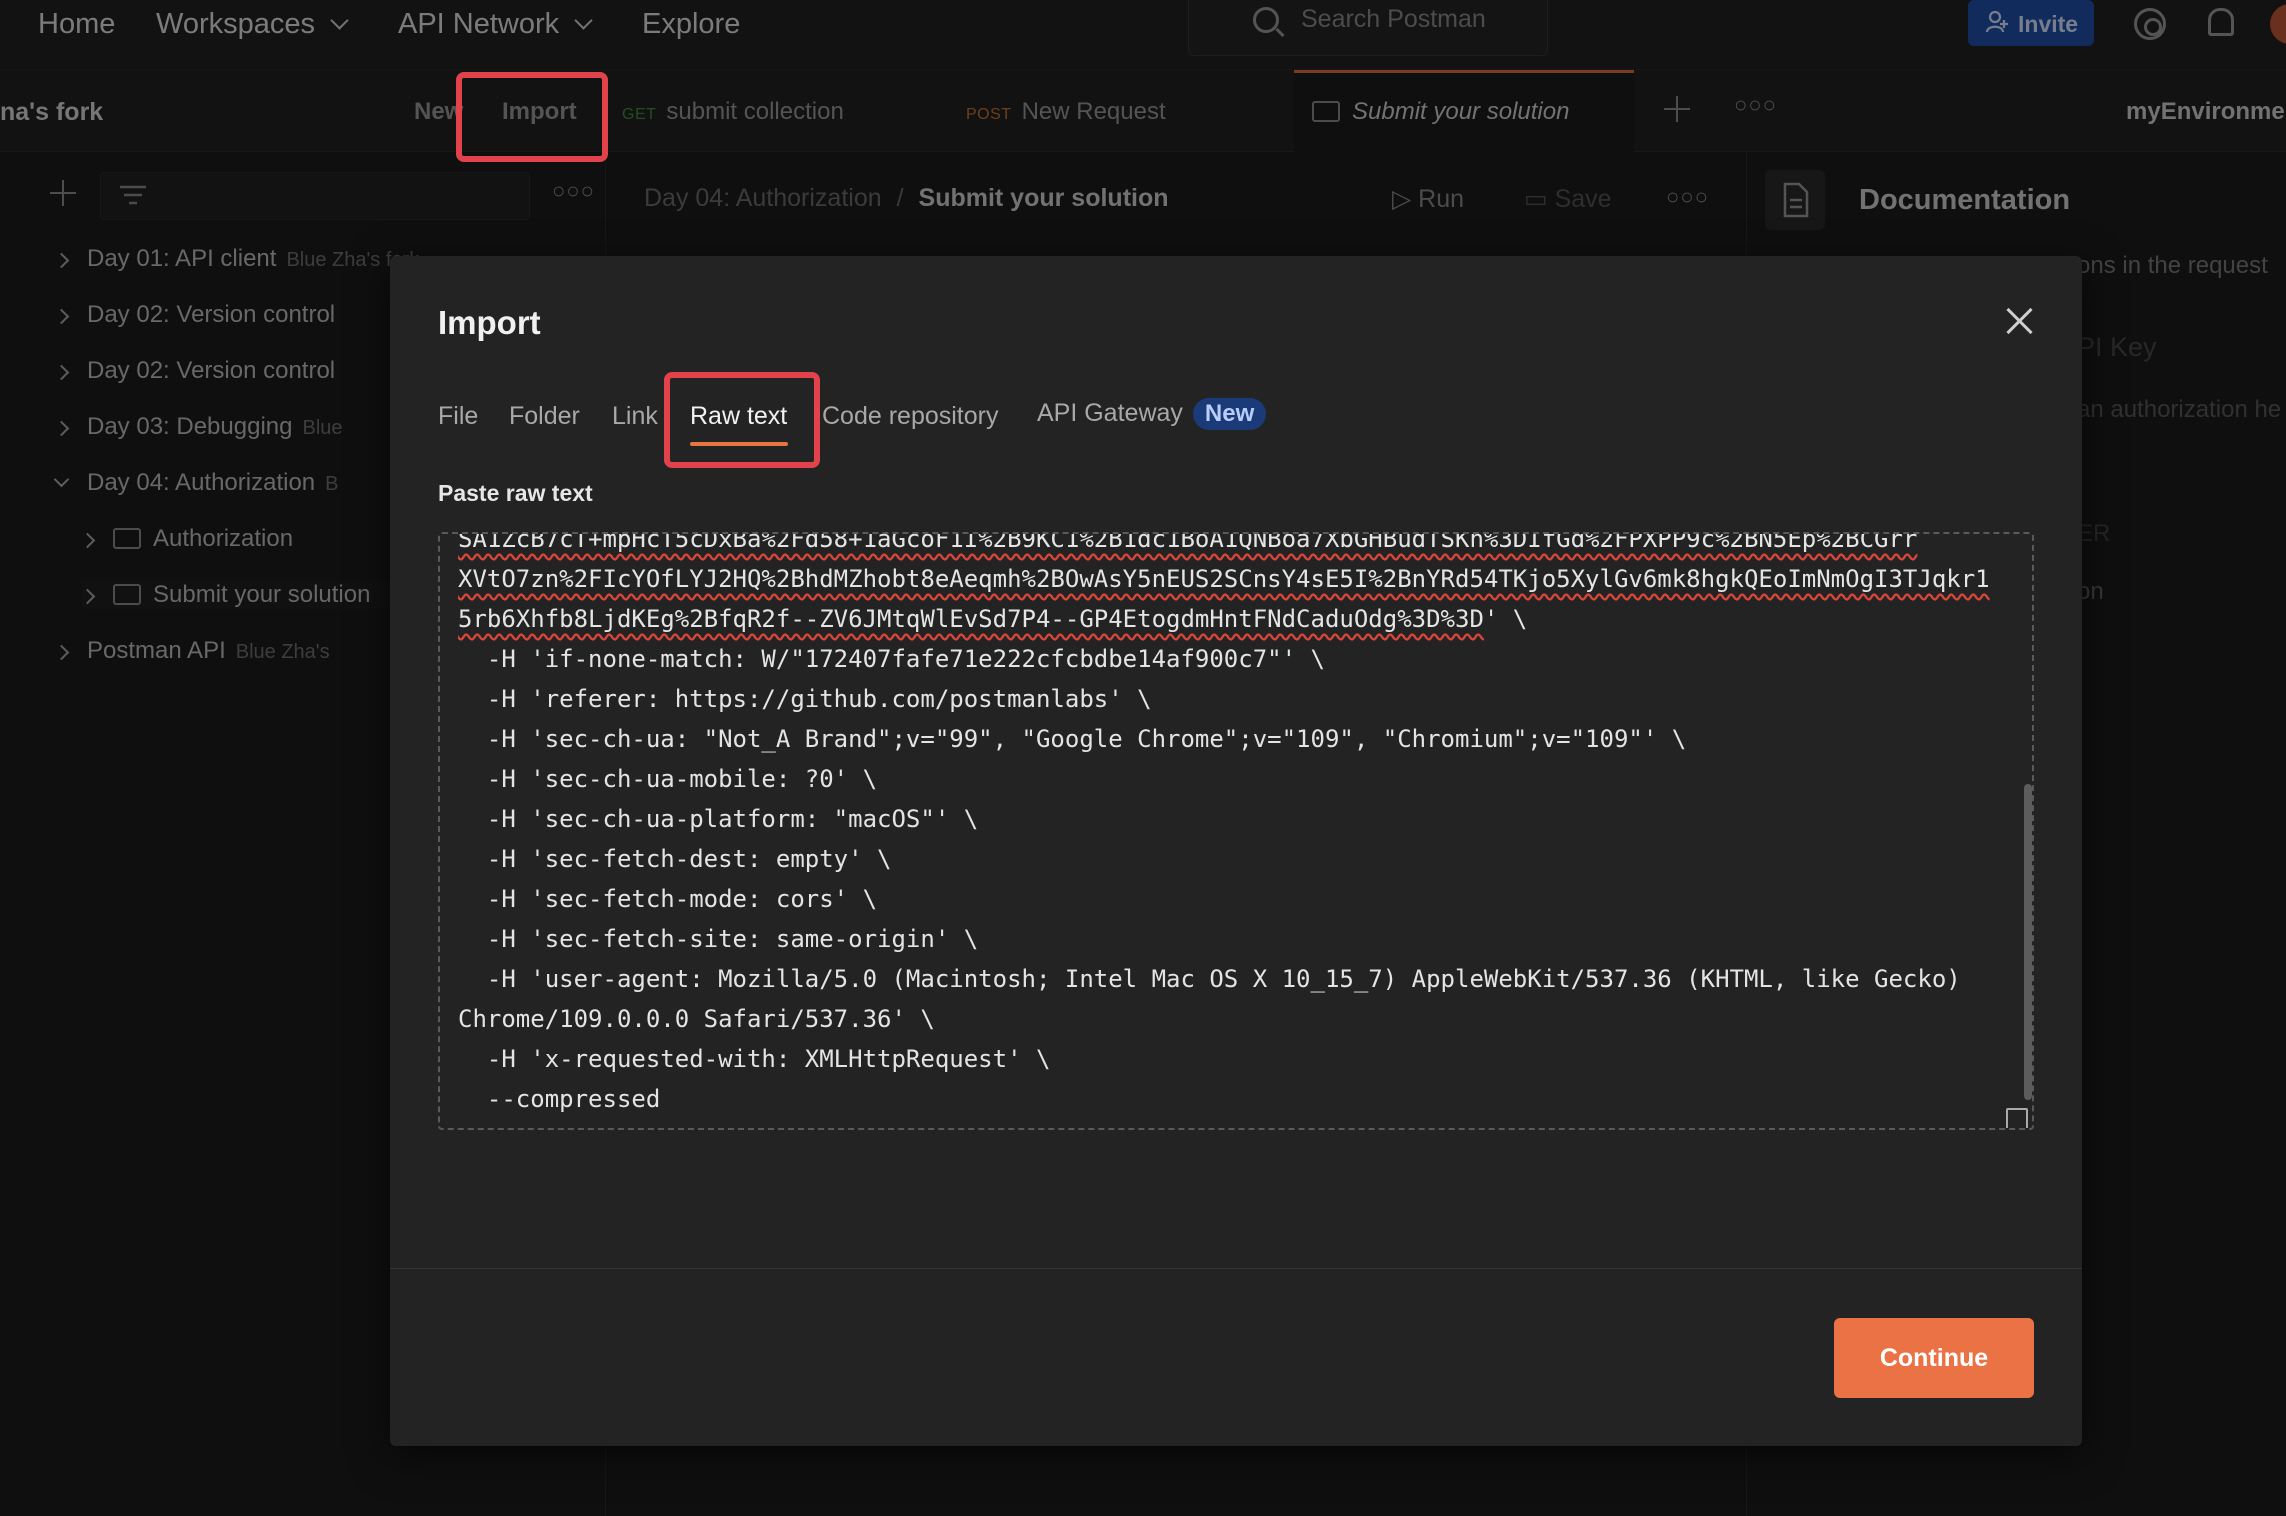 The height and width of the screenshot is (1516, 2286). I want to click on resize-handle, so click(2017, 1118).